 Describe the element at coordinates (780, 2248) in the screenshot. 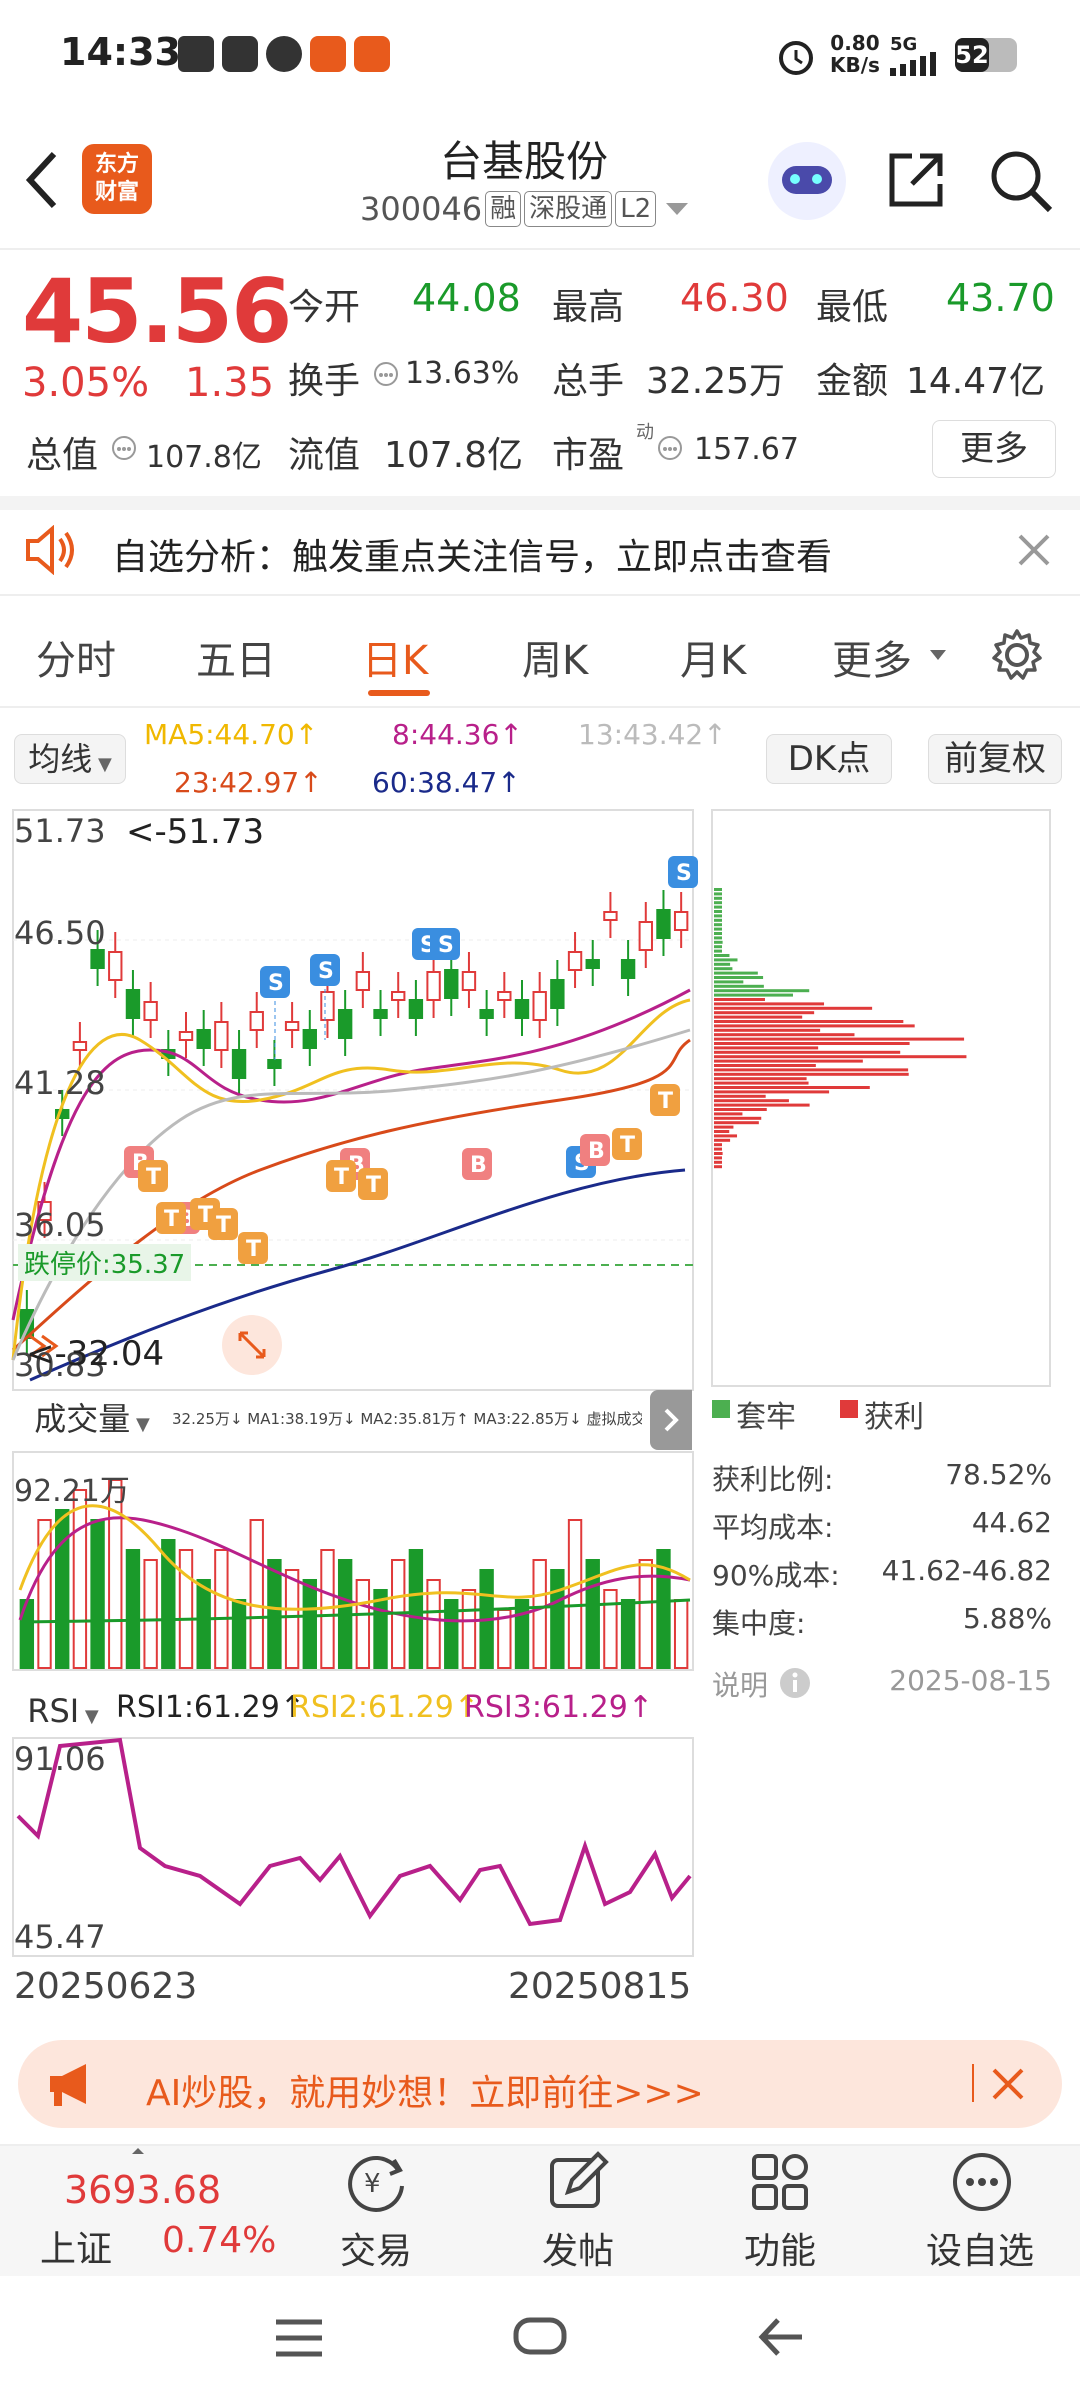

I see `nav-functions: 功能` at that location.